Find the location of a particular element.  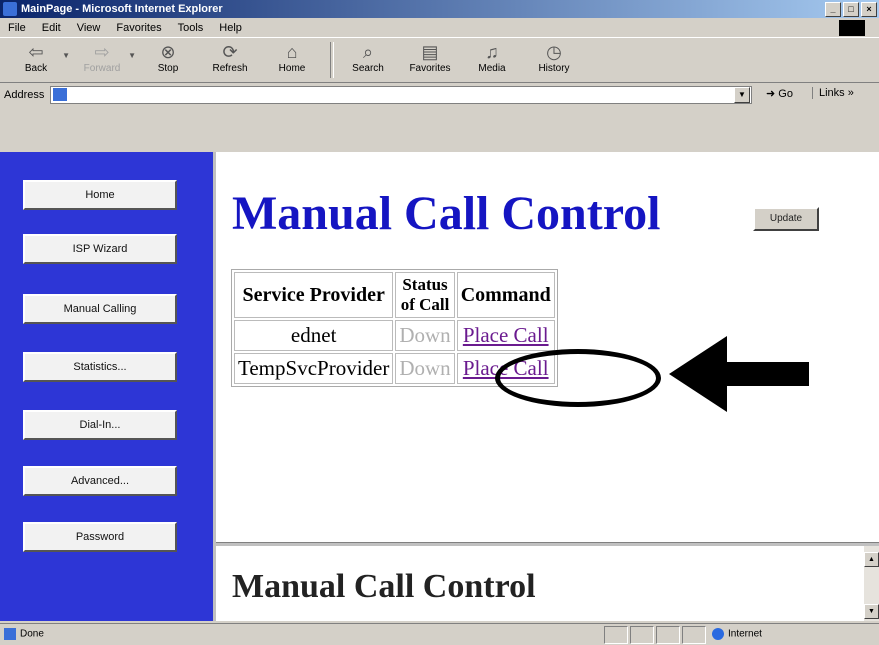

update-button: Update is located at coordinates (786, 219).